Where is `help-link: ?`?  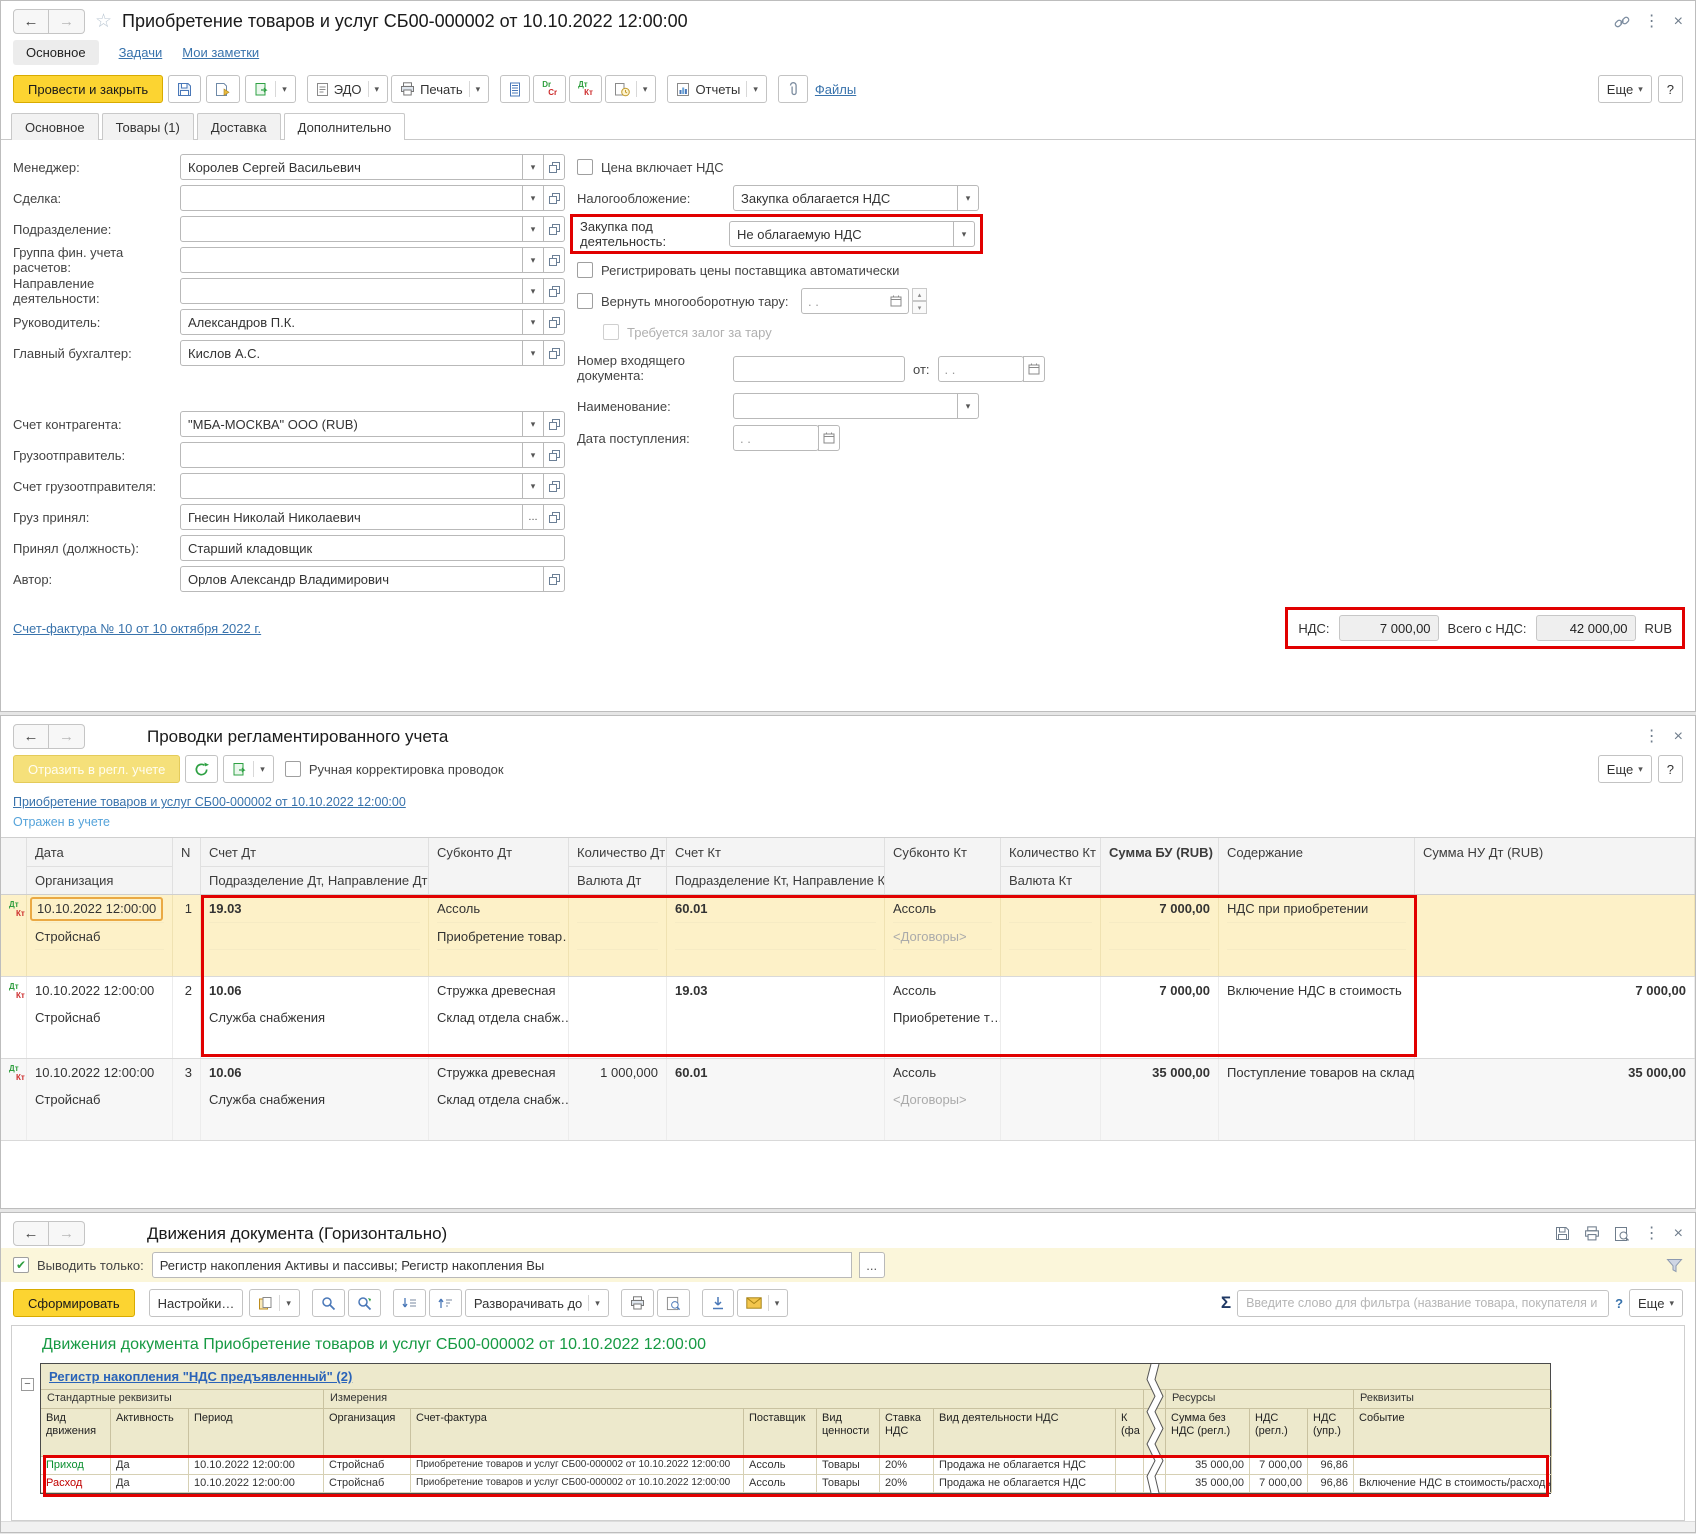
help-link: ? is located at coordinates (1619, 1303).